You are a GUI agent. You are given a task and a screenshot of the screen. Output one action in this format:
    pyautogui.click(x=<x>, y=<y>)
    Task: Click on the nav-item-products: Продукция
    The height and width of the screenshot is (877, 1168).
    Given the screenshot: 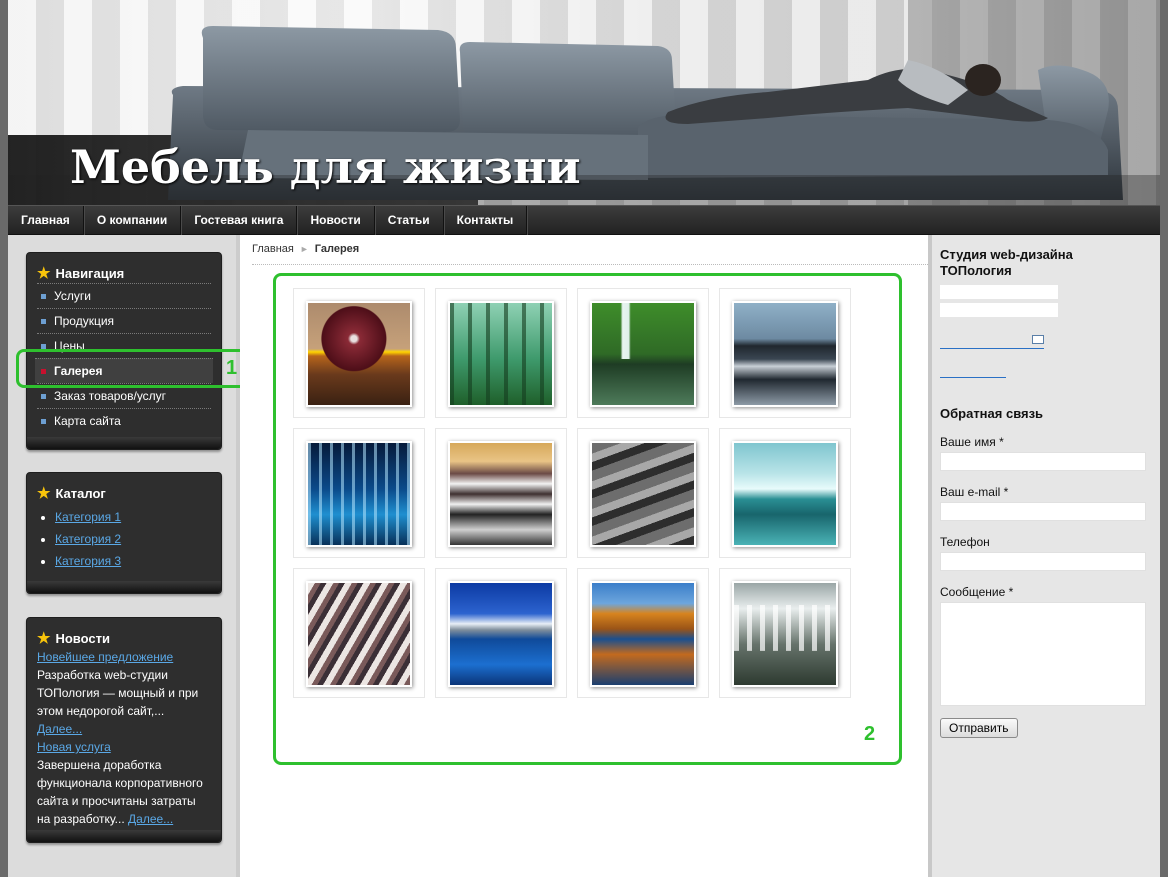 What is the action you would take?
    pyautogui.click(x=124, y=320)
    